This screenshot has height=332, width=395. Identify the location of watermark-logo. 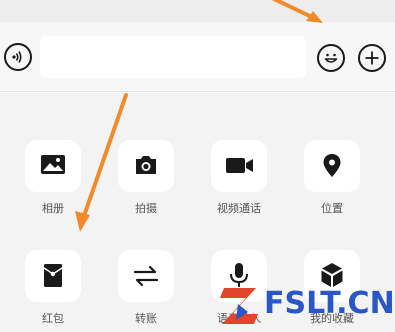
(239, 306).